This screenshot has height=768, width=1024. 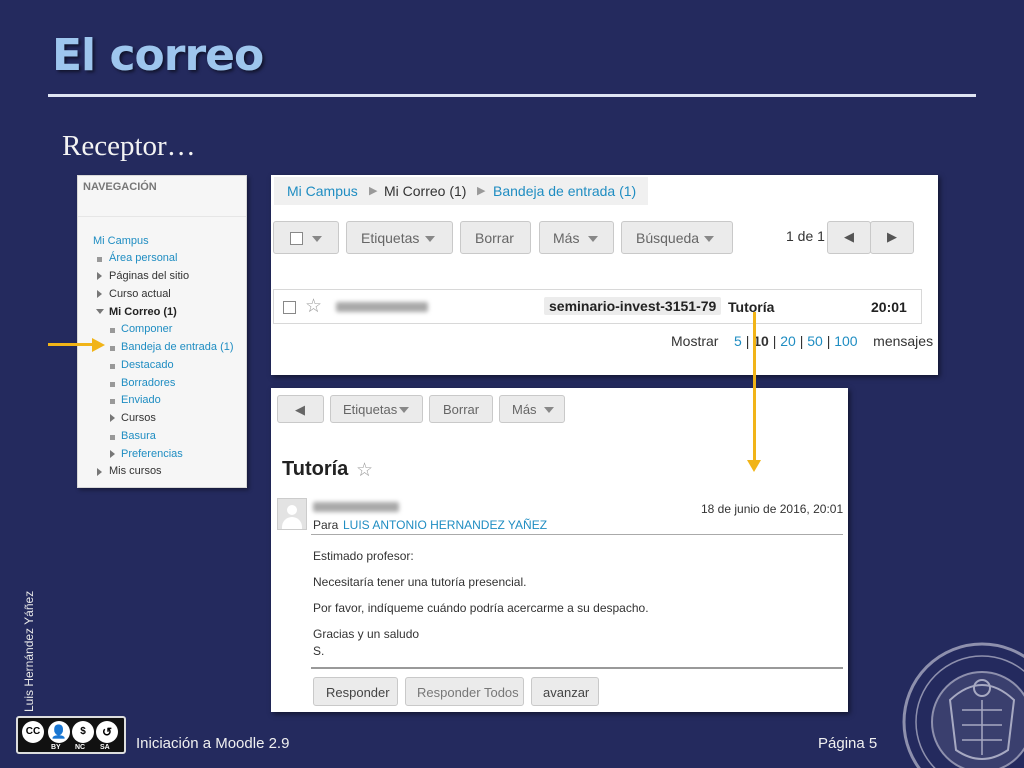 I want to click on nav-item-destacado: Destacado, so click(x=147, y=365).